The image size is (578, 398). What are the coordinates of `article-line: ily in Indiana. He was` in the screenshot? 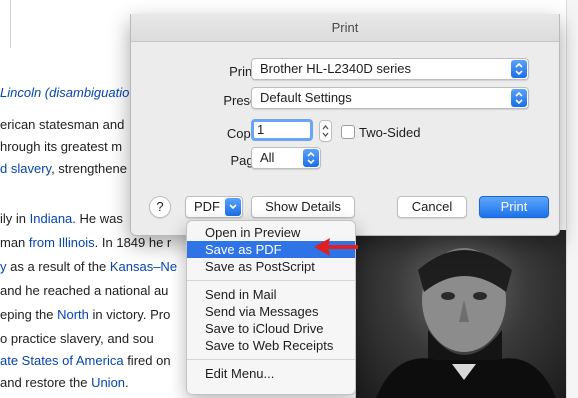 It's located at (61, 218).